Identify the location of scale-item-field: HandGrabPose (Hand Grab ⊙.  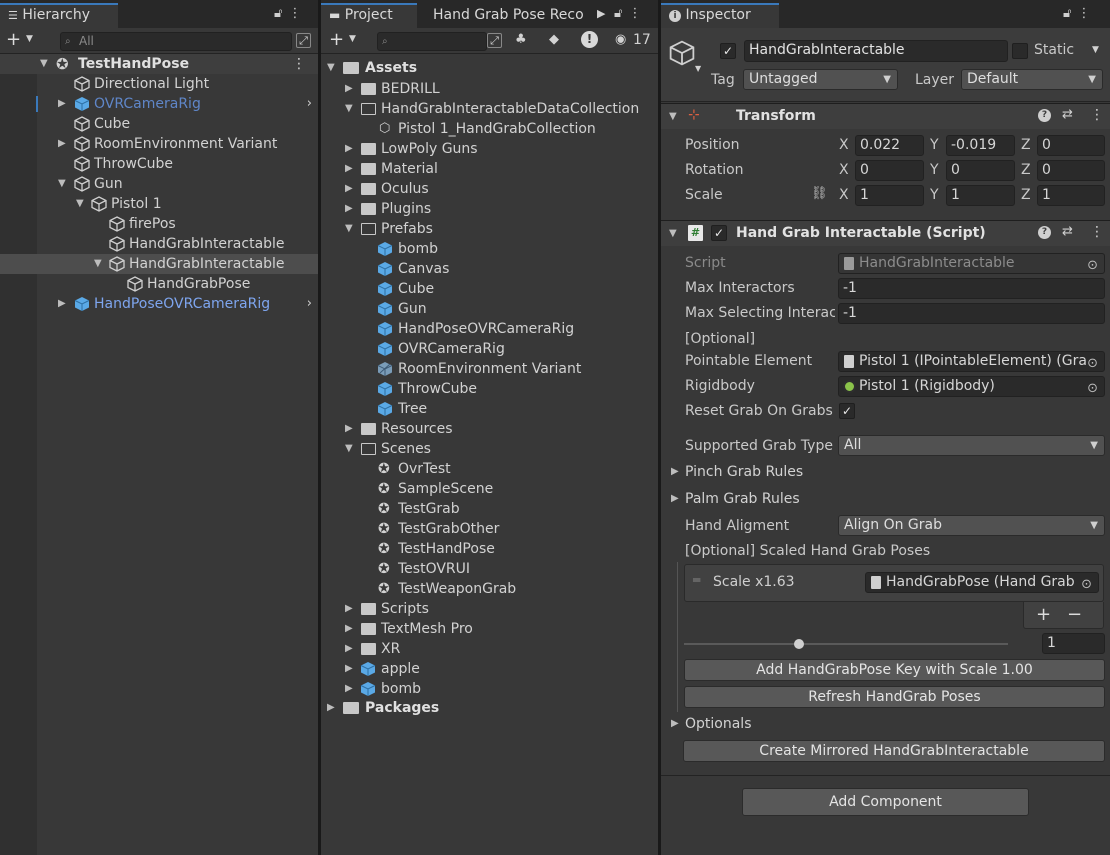
(982, 582).